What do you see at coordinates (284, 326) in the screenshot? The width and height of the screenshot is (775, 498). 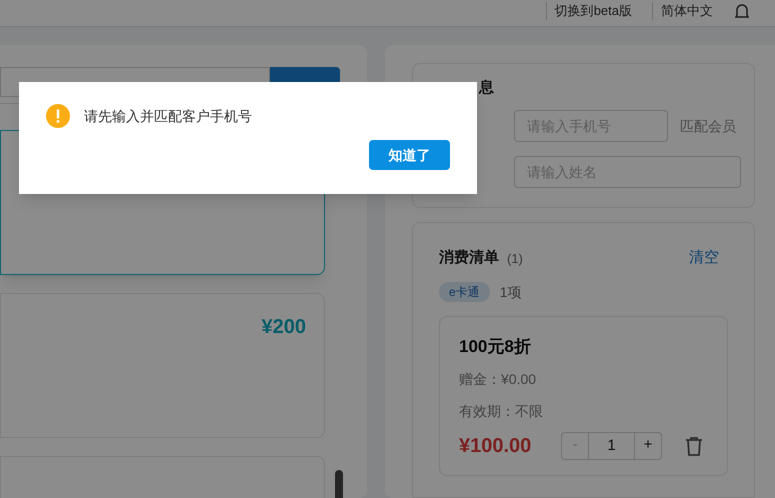 I see `package-price: ¥200` at bounding box center [284, 326].